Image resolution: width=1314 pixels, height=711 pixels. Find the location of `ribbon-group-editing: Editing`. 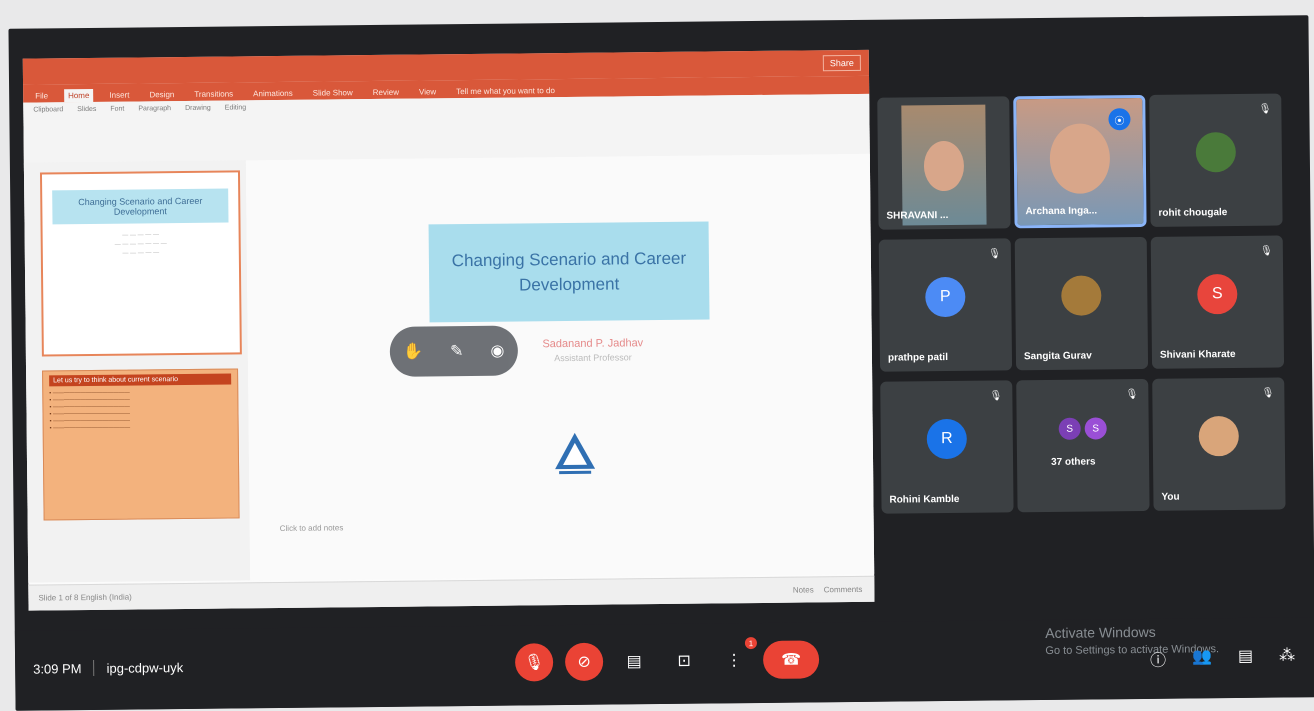

ribbon-group-editing: Editing is located at coordinates (236, 134).